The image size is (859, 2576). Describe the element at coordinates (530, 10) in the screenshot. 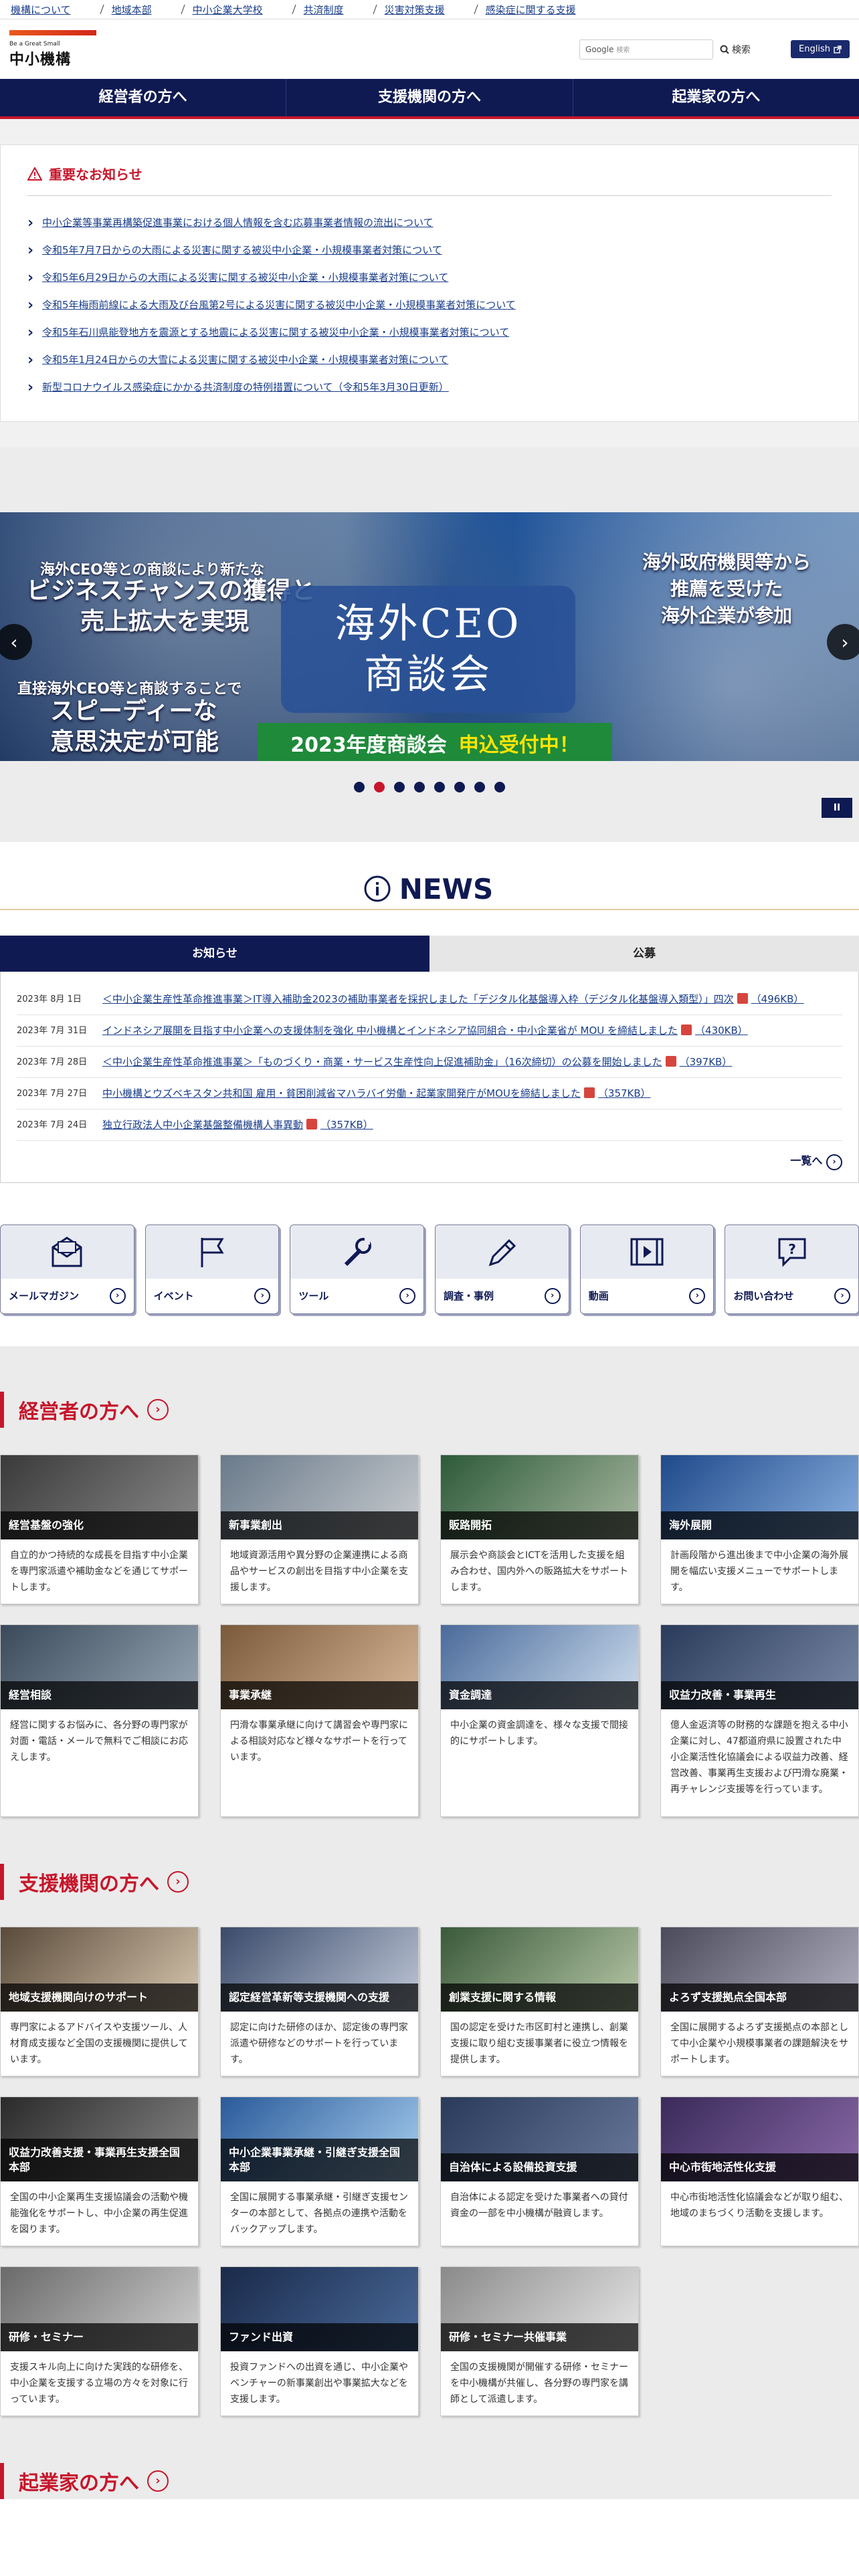

I see `utility-nav-link: 感染症に関する支援` at that location.